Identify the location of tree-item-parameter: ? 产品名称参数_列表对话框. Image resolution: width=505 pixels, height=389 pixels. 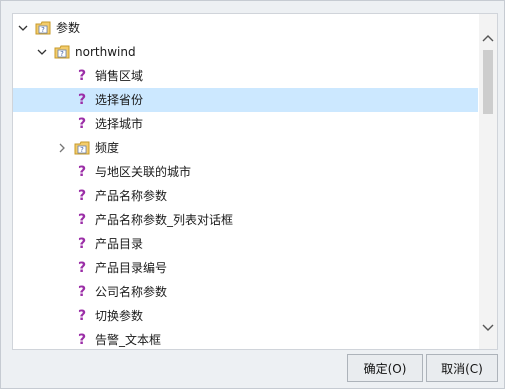
(245, 220).